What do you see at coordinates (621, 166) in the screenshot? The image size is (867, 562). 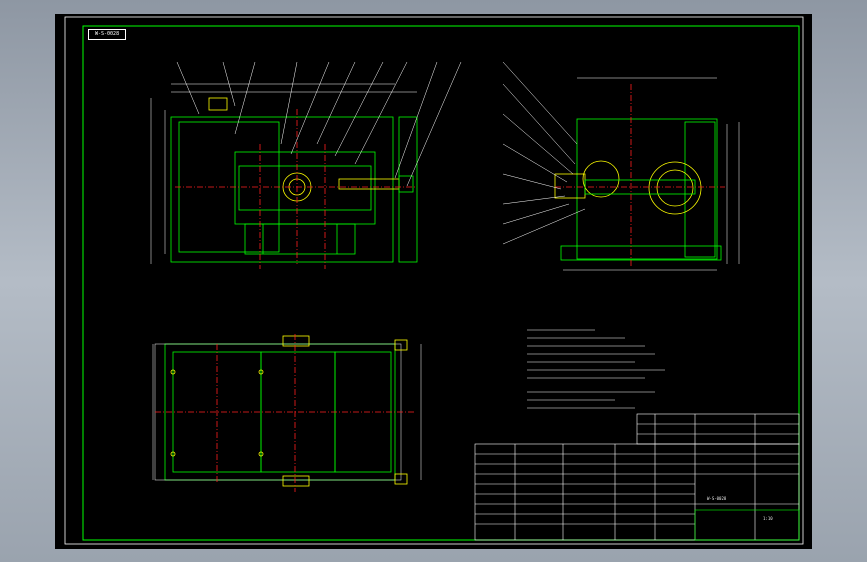 I see `side-view` at bounding box center [621, 166].